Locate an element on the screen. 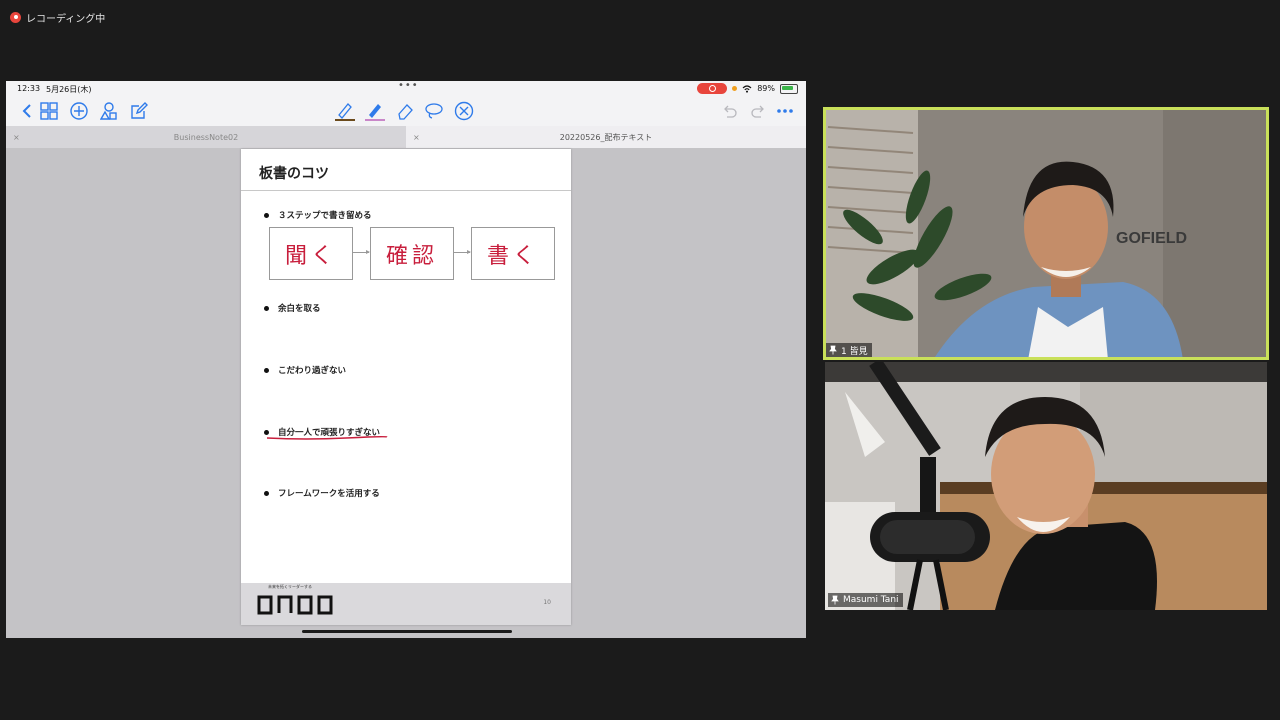 This screenshot has width=1280, height=720. handwriting-text: 確認 is located at coordinates (411, 256).